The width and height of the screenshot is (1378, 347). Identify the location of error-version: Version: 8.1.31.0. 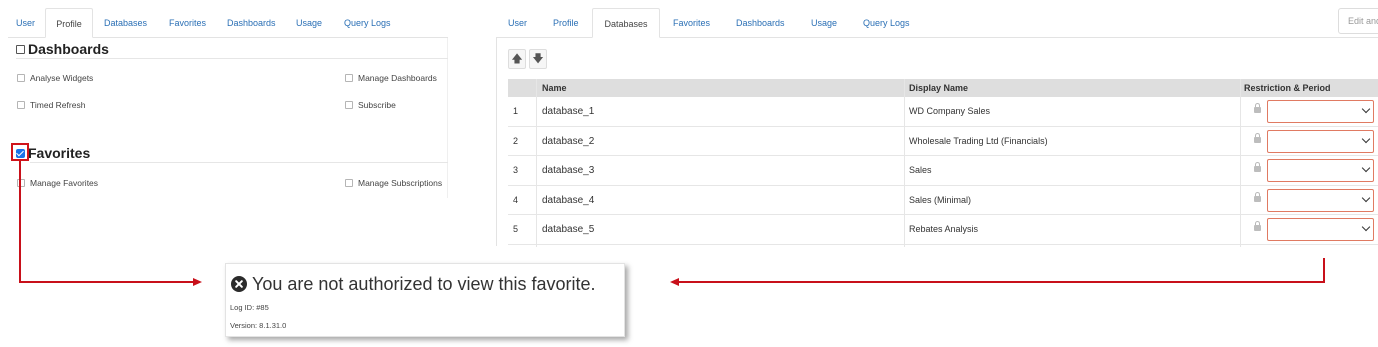
(258, 325).